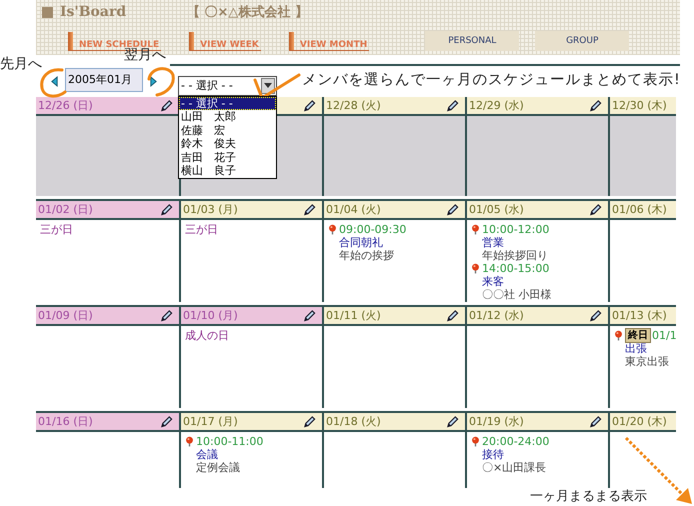 This screenshot has width=694, height=506. What do you see at coordinates (643, 348) in the screenshot?
I see `event-title: 出張` at bounding box center [643, 348].